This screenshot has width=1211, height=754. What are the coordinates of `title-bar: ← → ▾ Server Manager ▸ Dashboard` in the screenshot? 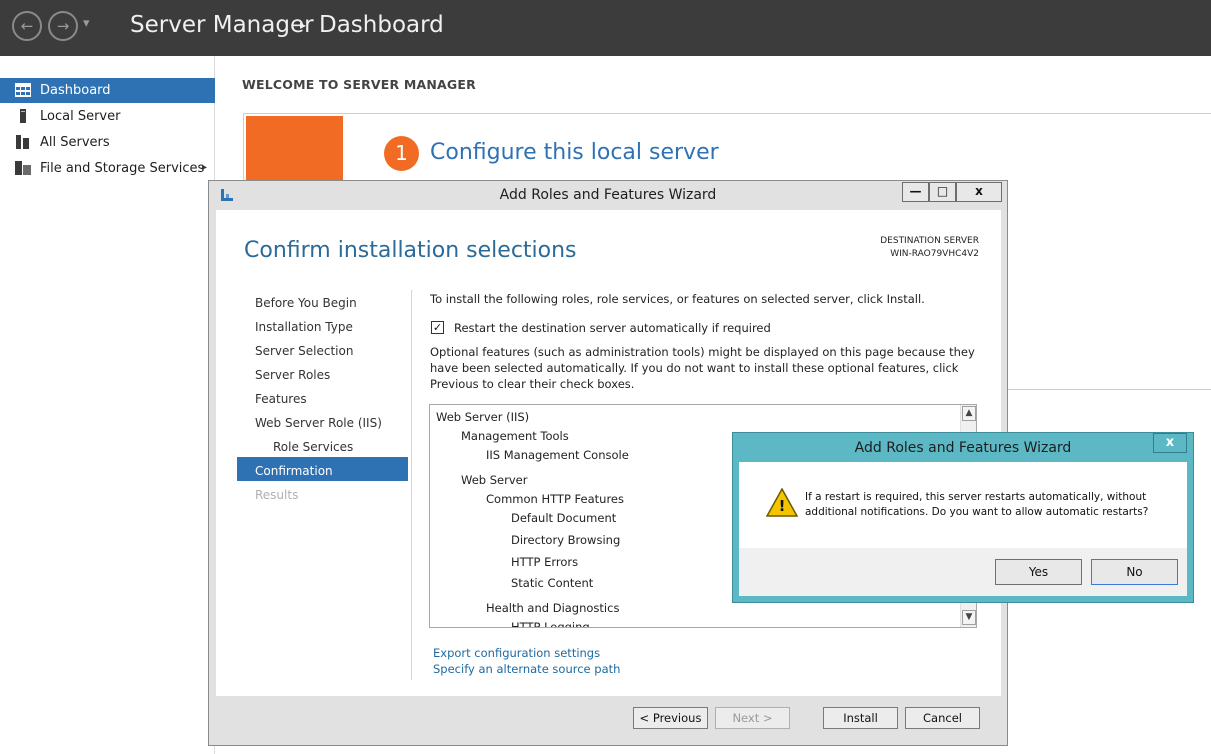 It's located at (605, 28).